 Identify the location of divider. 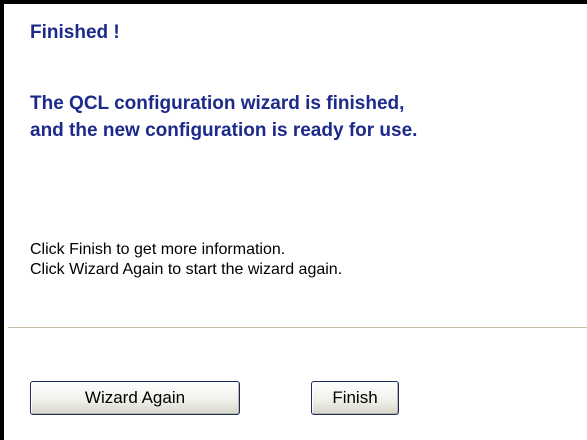
(297, 327).